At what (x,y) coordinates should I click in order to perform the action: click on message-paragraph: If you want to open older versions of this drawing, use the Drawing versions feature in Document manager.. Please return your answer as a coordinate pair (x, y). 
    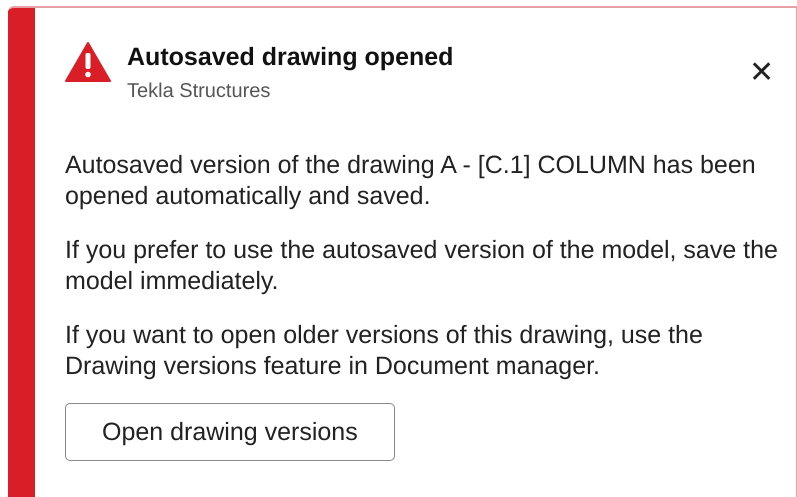
    Looking at the image, I should click on (384, 351).